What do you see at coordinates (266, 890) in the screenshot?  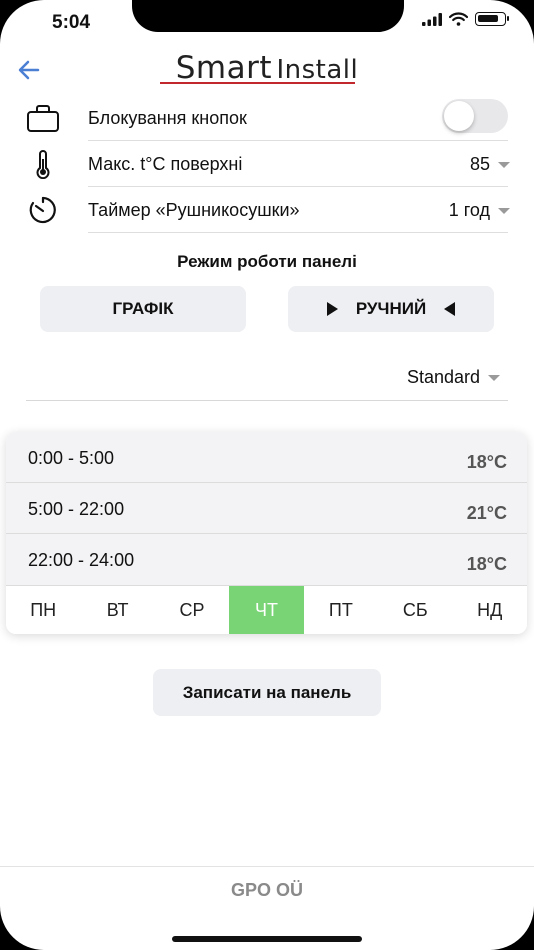 I see `footer-company: GPO OÜ` at bounding box center [266, 890].